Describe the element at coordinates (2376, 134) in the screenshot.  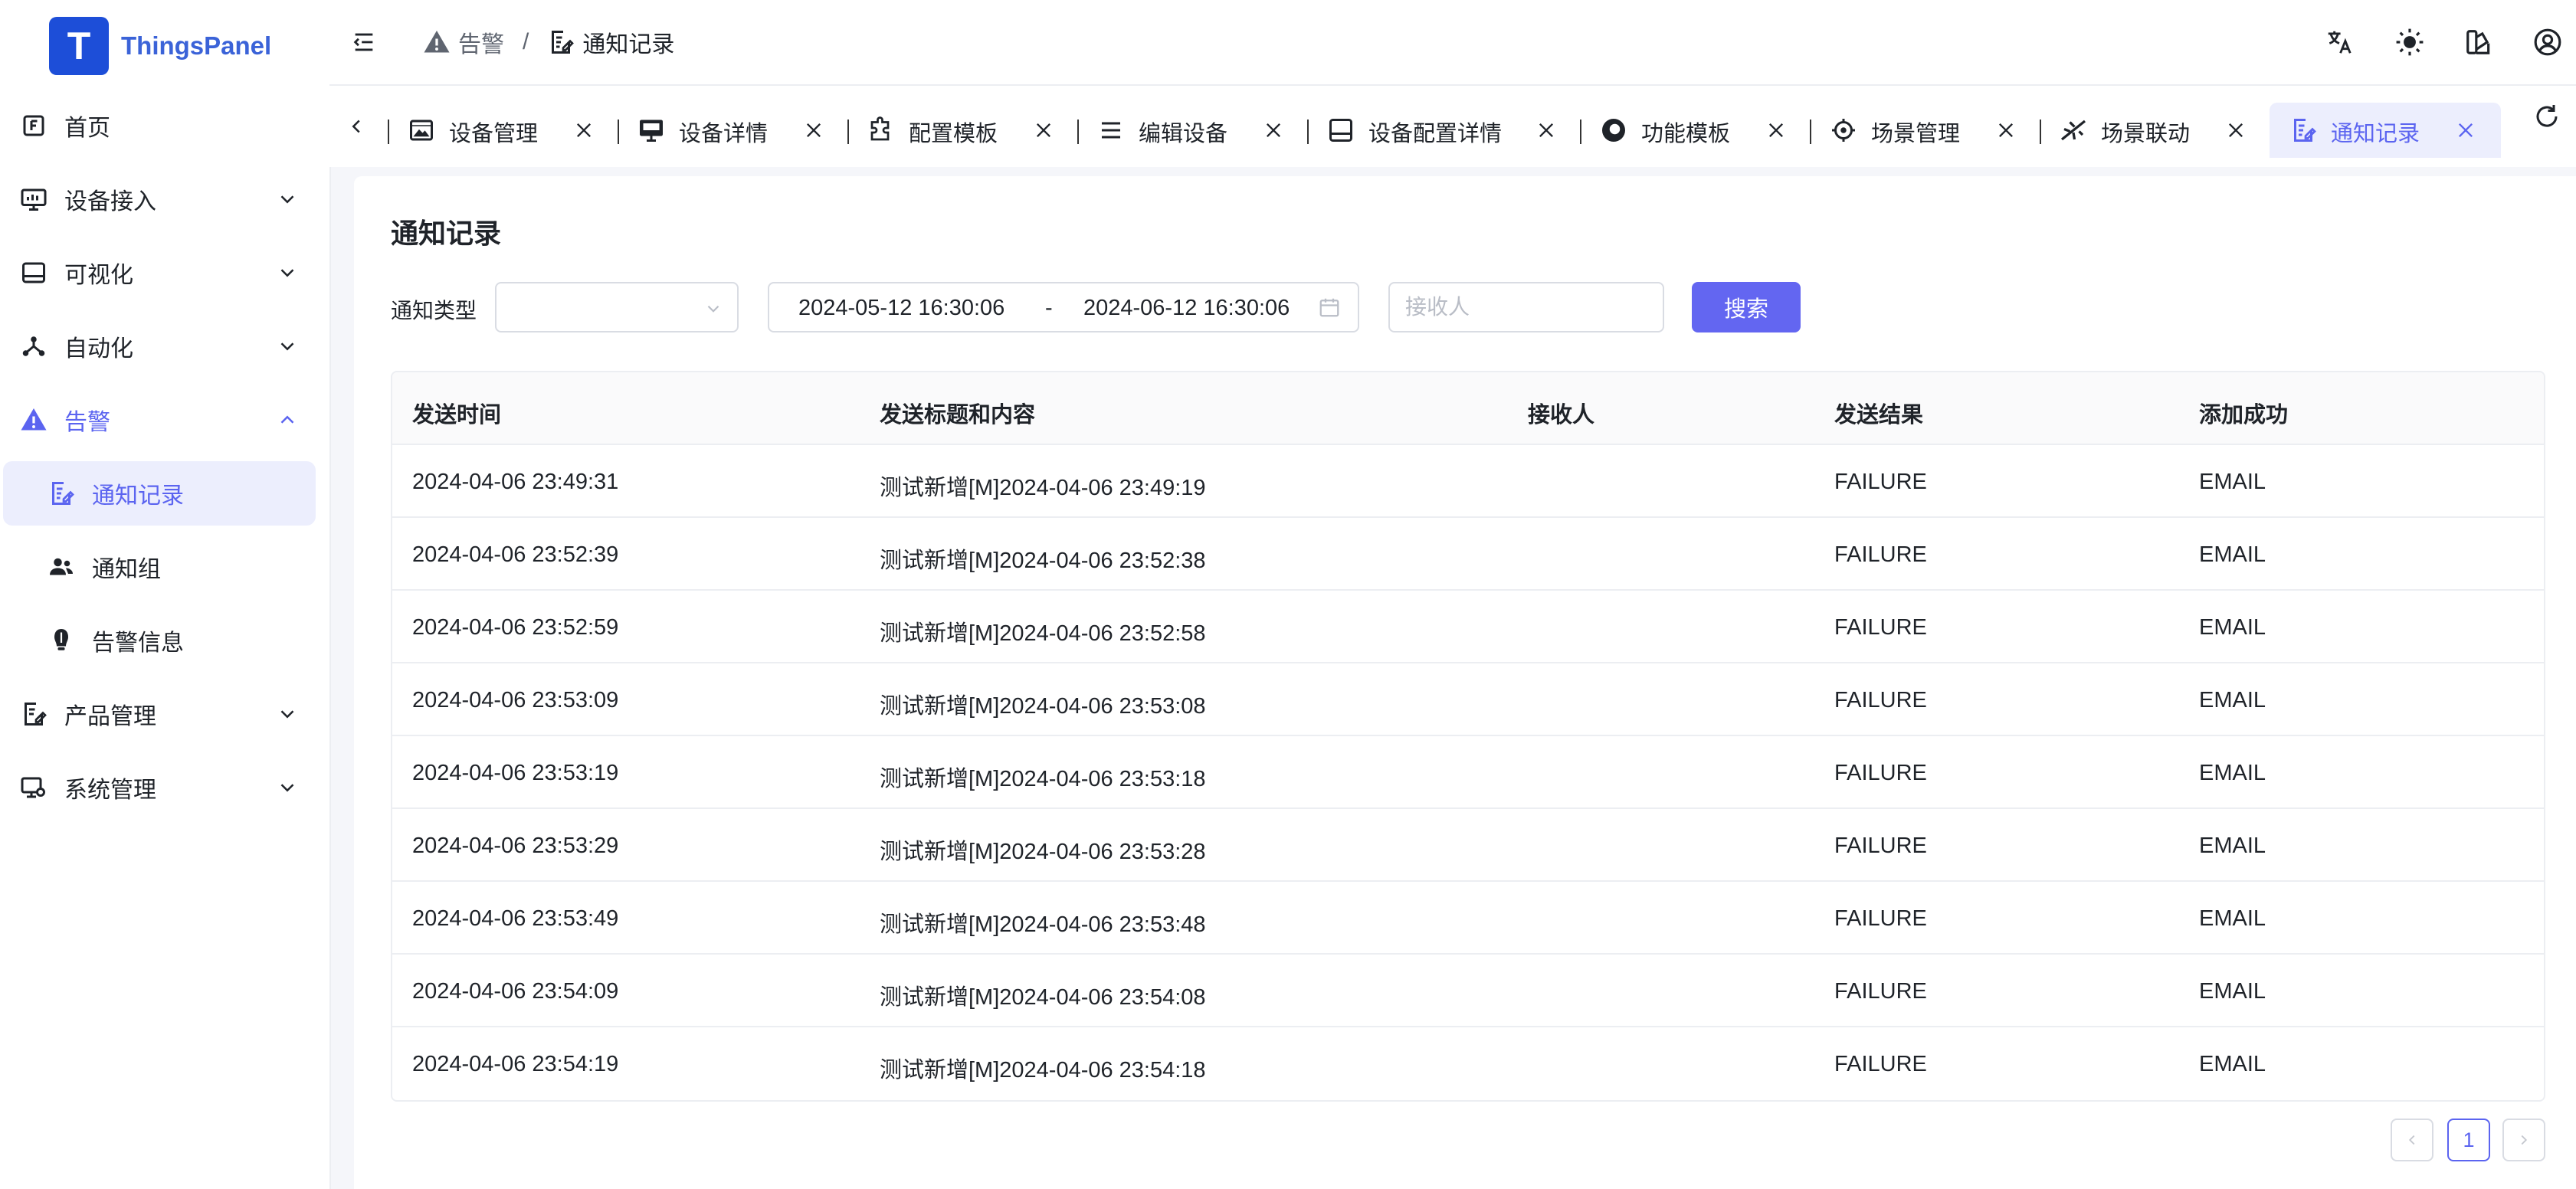
I see `tab-label: 通知记录` at that location.